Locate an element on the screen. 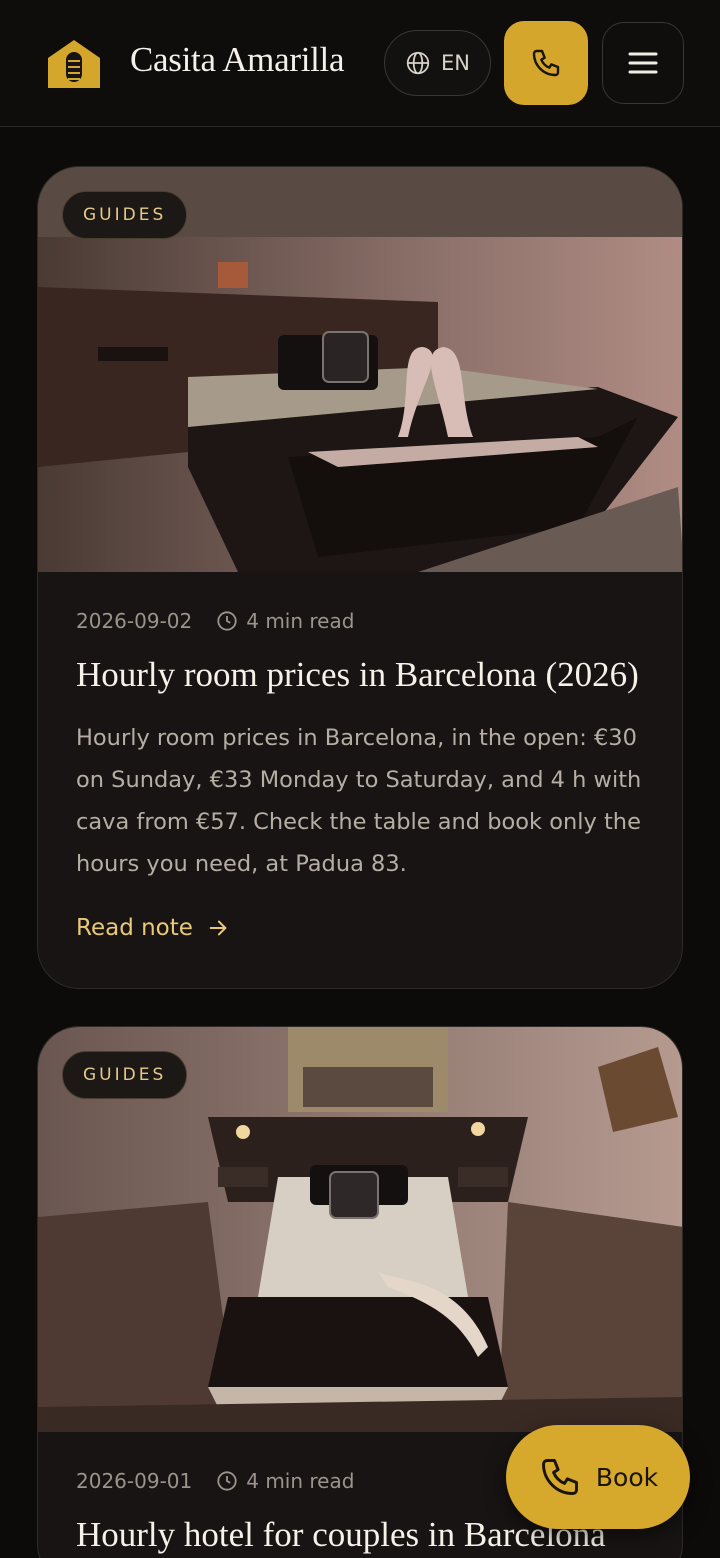 The width and height of the screenshot is (720, 1558). post-meta: 2026-09-02 4 min read is located at coordinates (215, 621).